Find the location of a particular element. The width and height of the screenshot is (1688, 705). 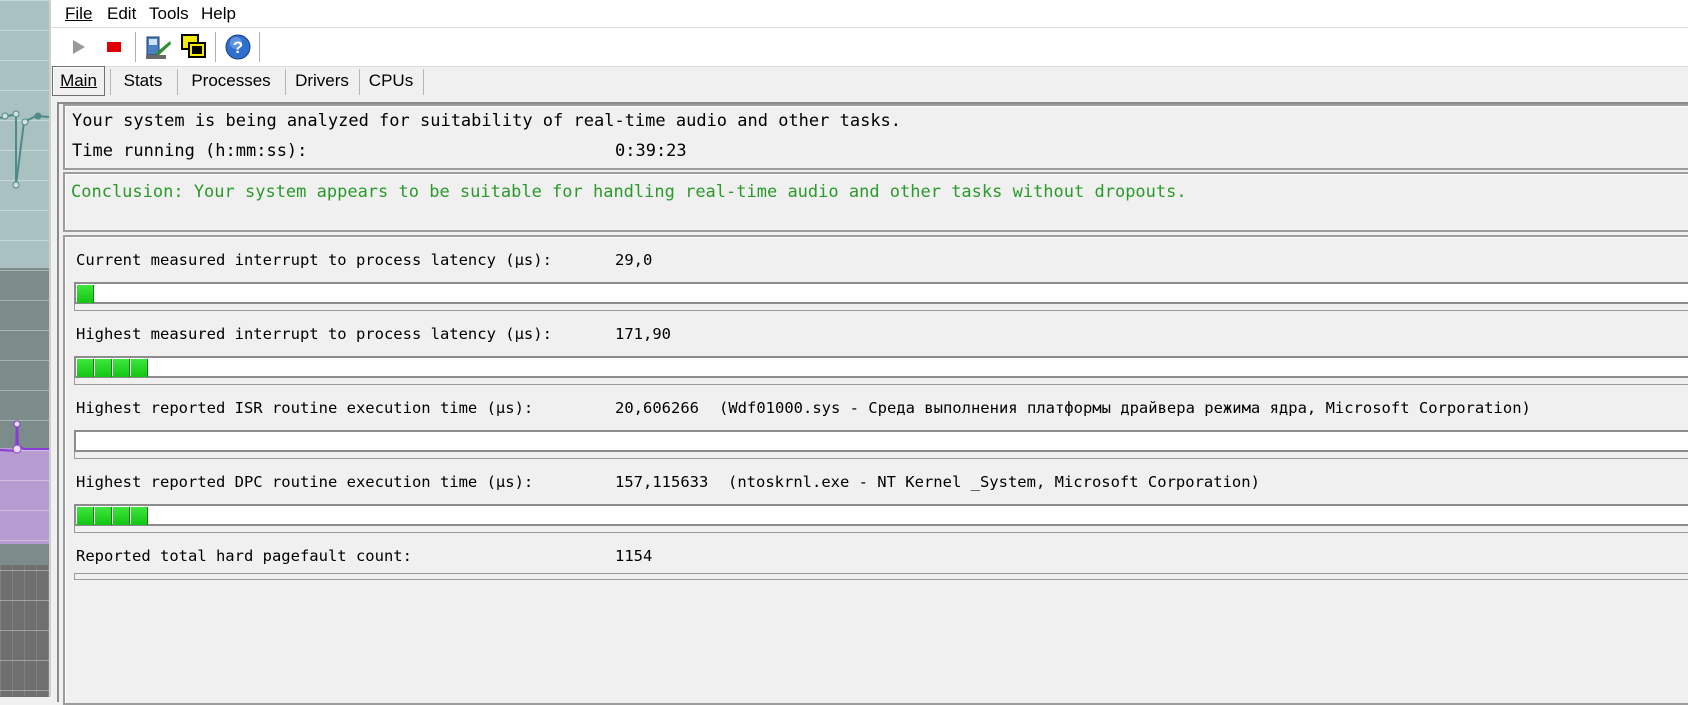

background-graph-lines is located at coordinates (24, 282).